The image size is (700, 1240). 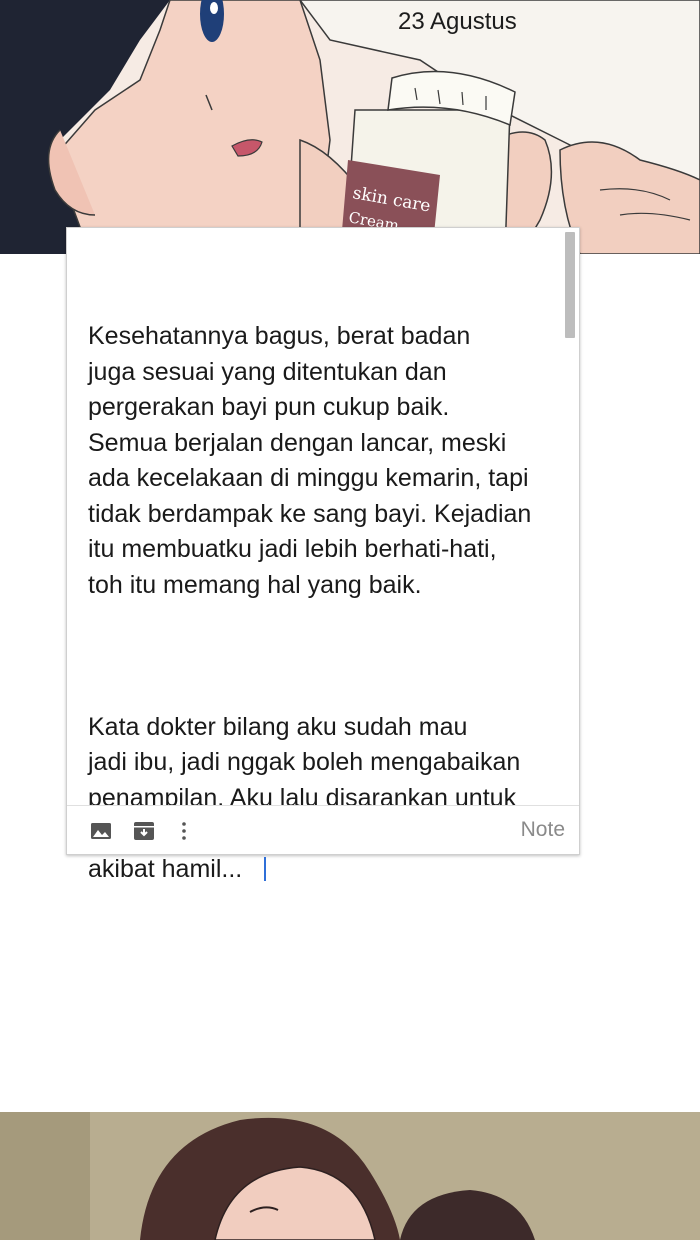 I want to click on scrollbar, so click(x=570, y=285).